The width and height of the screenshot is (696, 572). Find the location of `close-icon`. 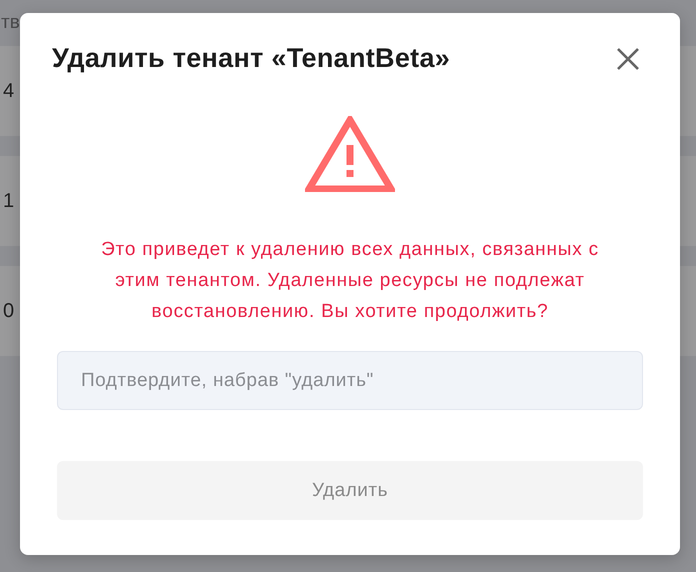

close-icon is located at coordinates (628, 58).